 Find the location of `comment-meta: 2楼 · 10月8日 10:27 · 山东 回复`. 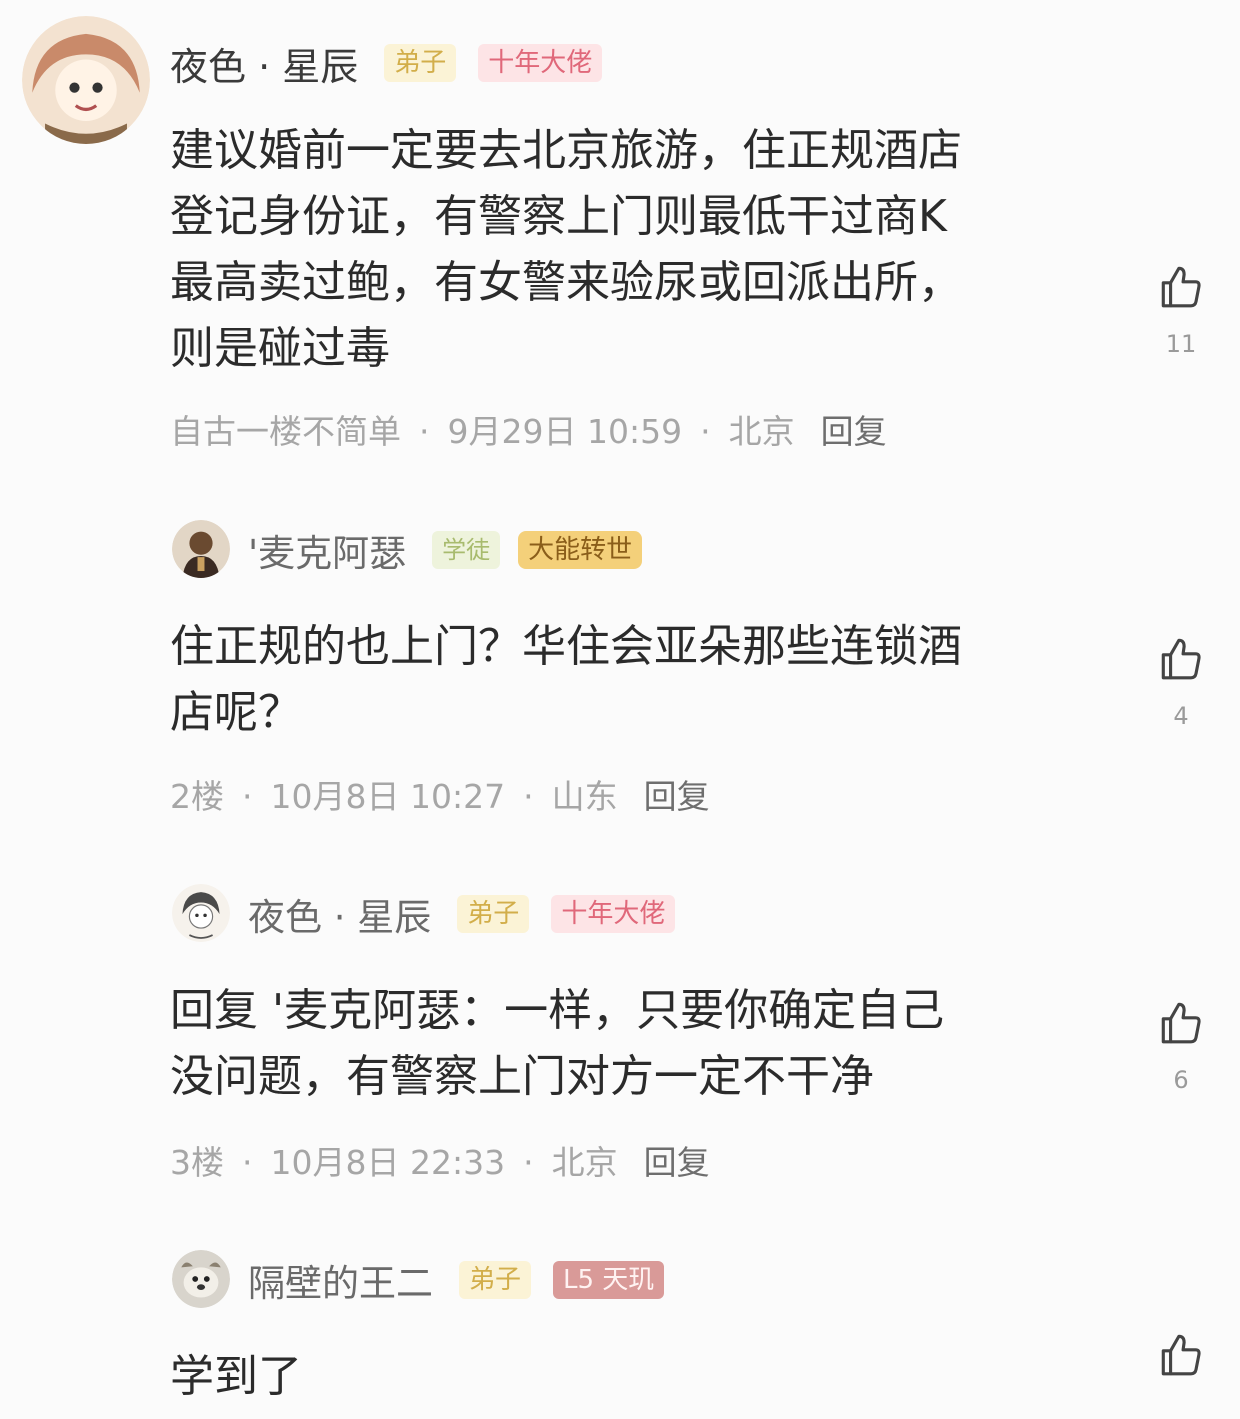

comment-meta: 2楼 · 10月8日 10:27 · 山东 回复 is located at coordinates (440, 794).